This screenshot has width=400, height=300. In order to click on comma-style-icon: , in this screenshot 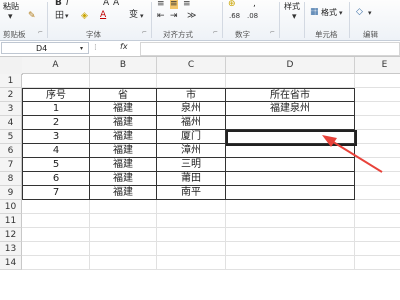, I will do `click(254, 4)`.